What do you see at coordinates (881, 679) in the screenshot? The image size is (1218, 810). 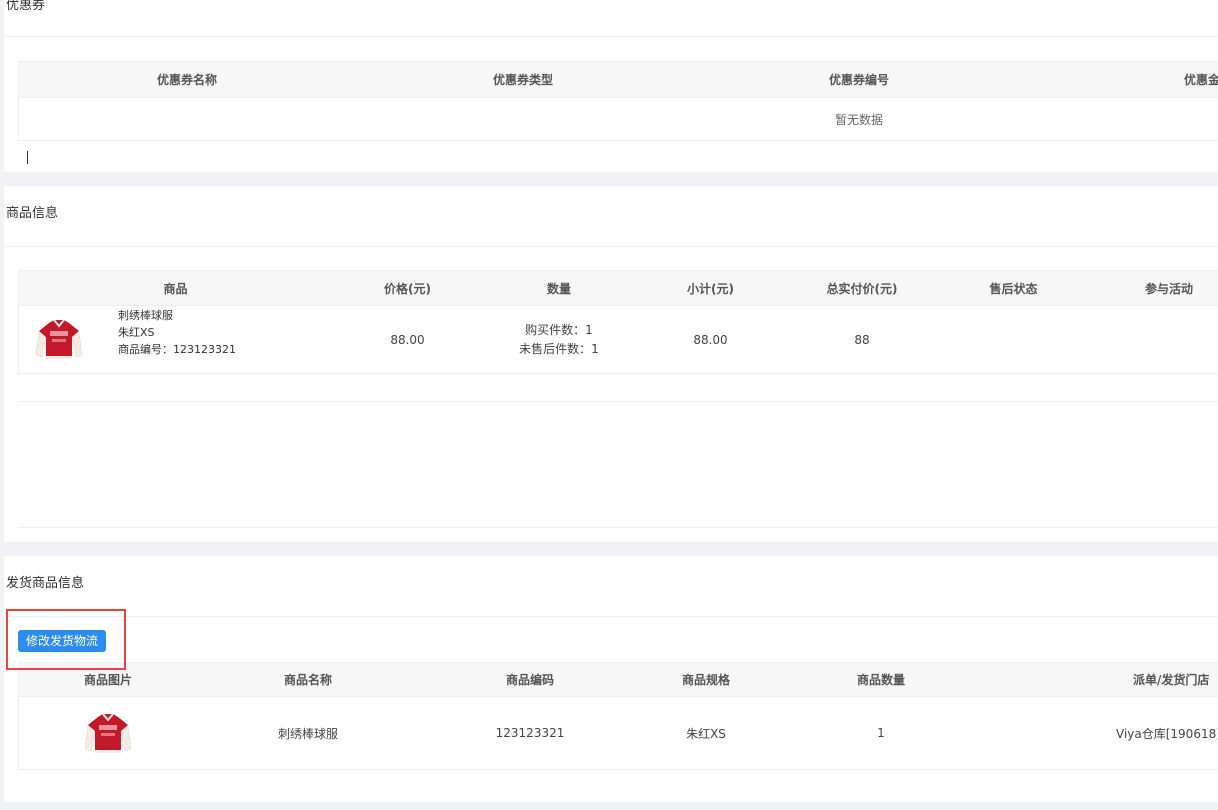 I see `col-header-qty: 商品数量` at bounding box center [881, 679].